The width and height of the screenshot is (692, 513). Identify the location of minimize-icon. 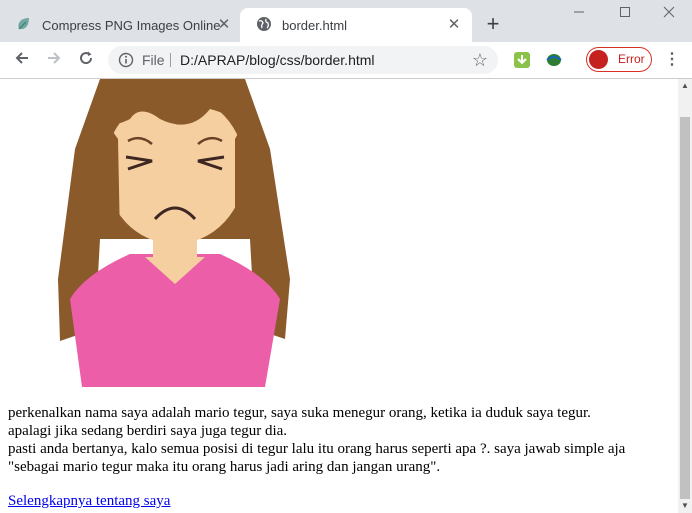
(579, 12).